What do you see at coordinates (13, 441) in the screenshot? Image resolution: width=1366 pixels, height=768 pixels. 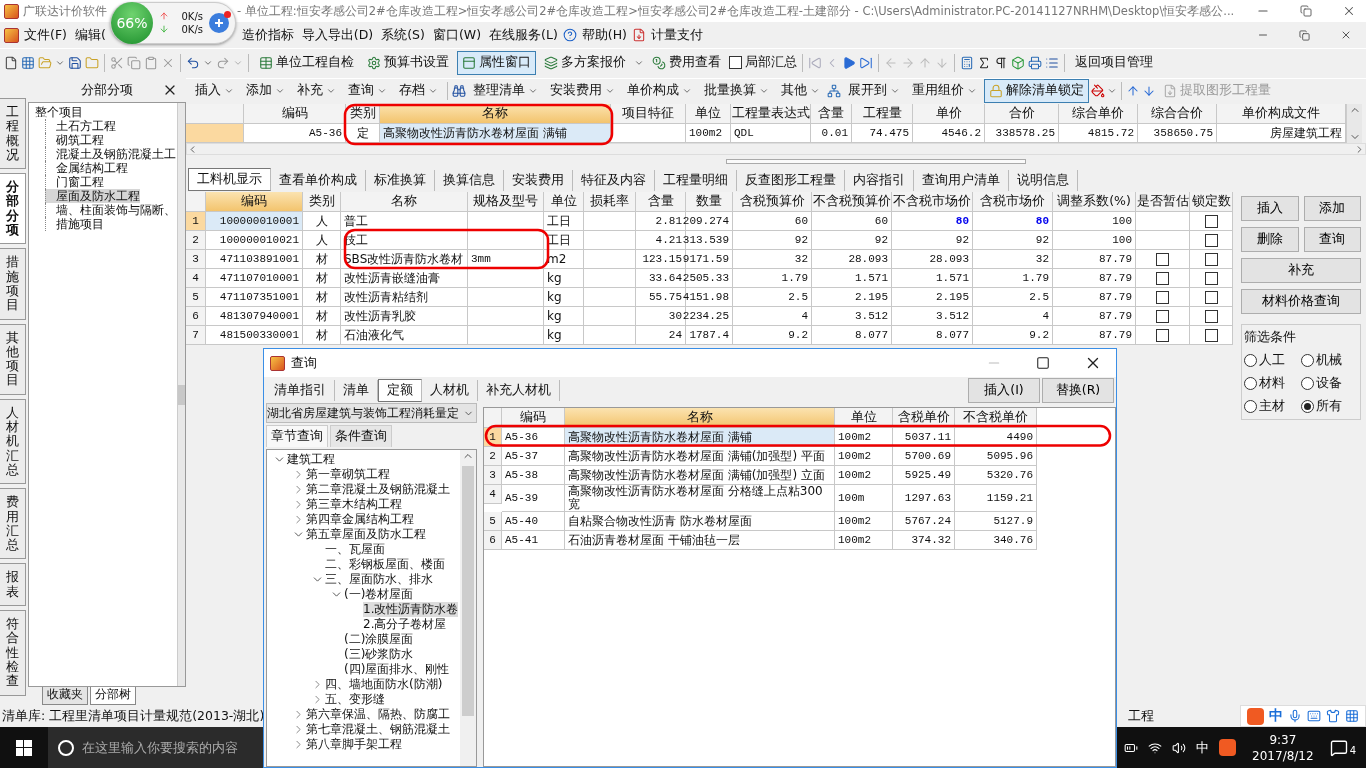 I see `side-tab: 人材机汇总` at bounding box center [13, 441].